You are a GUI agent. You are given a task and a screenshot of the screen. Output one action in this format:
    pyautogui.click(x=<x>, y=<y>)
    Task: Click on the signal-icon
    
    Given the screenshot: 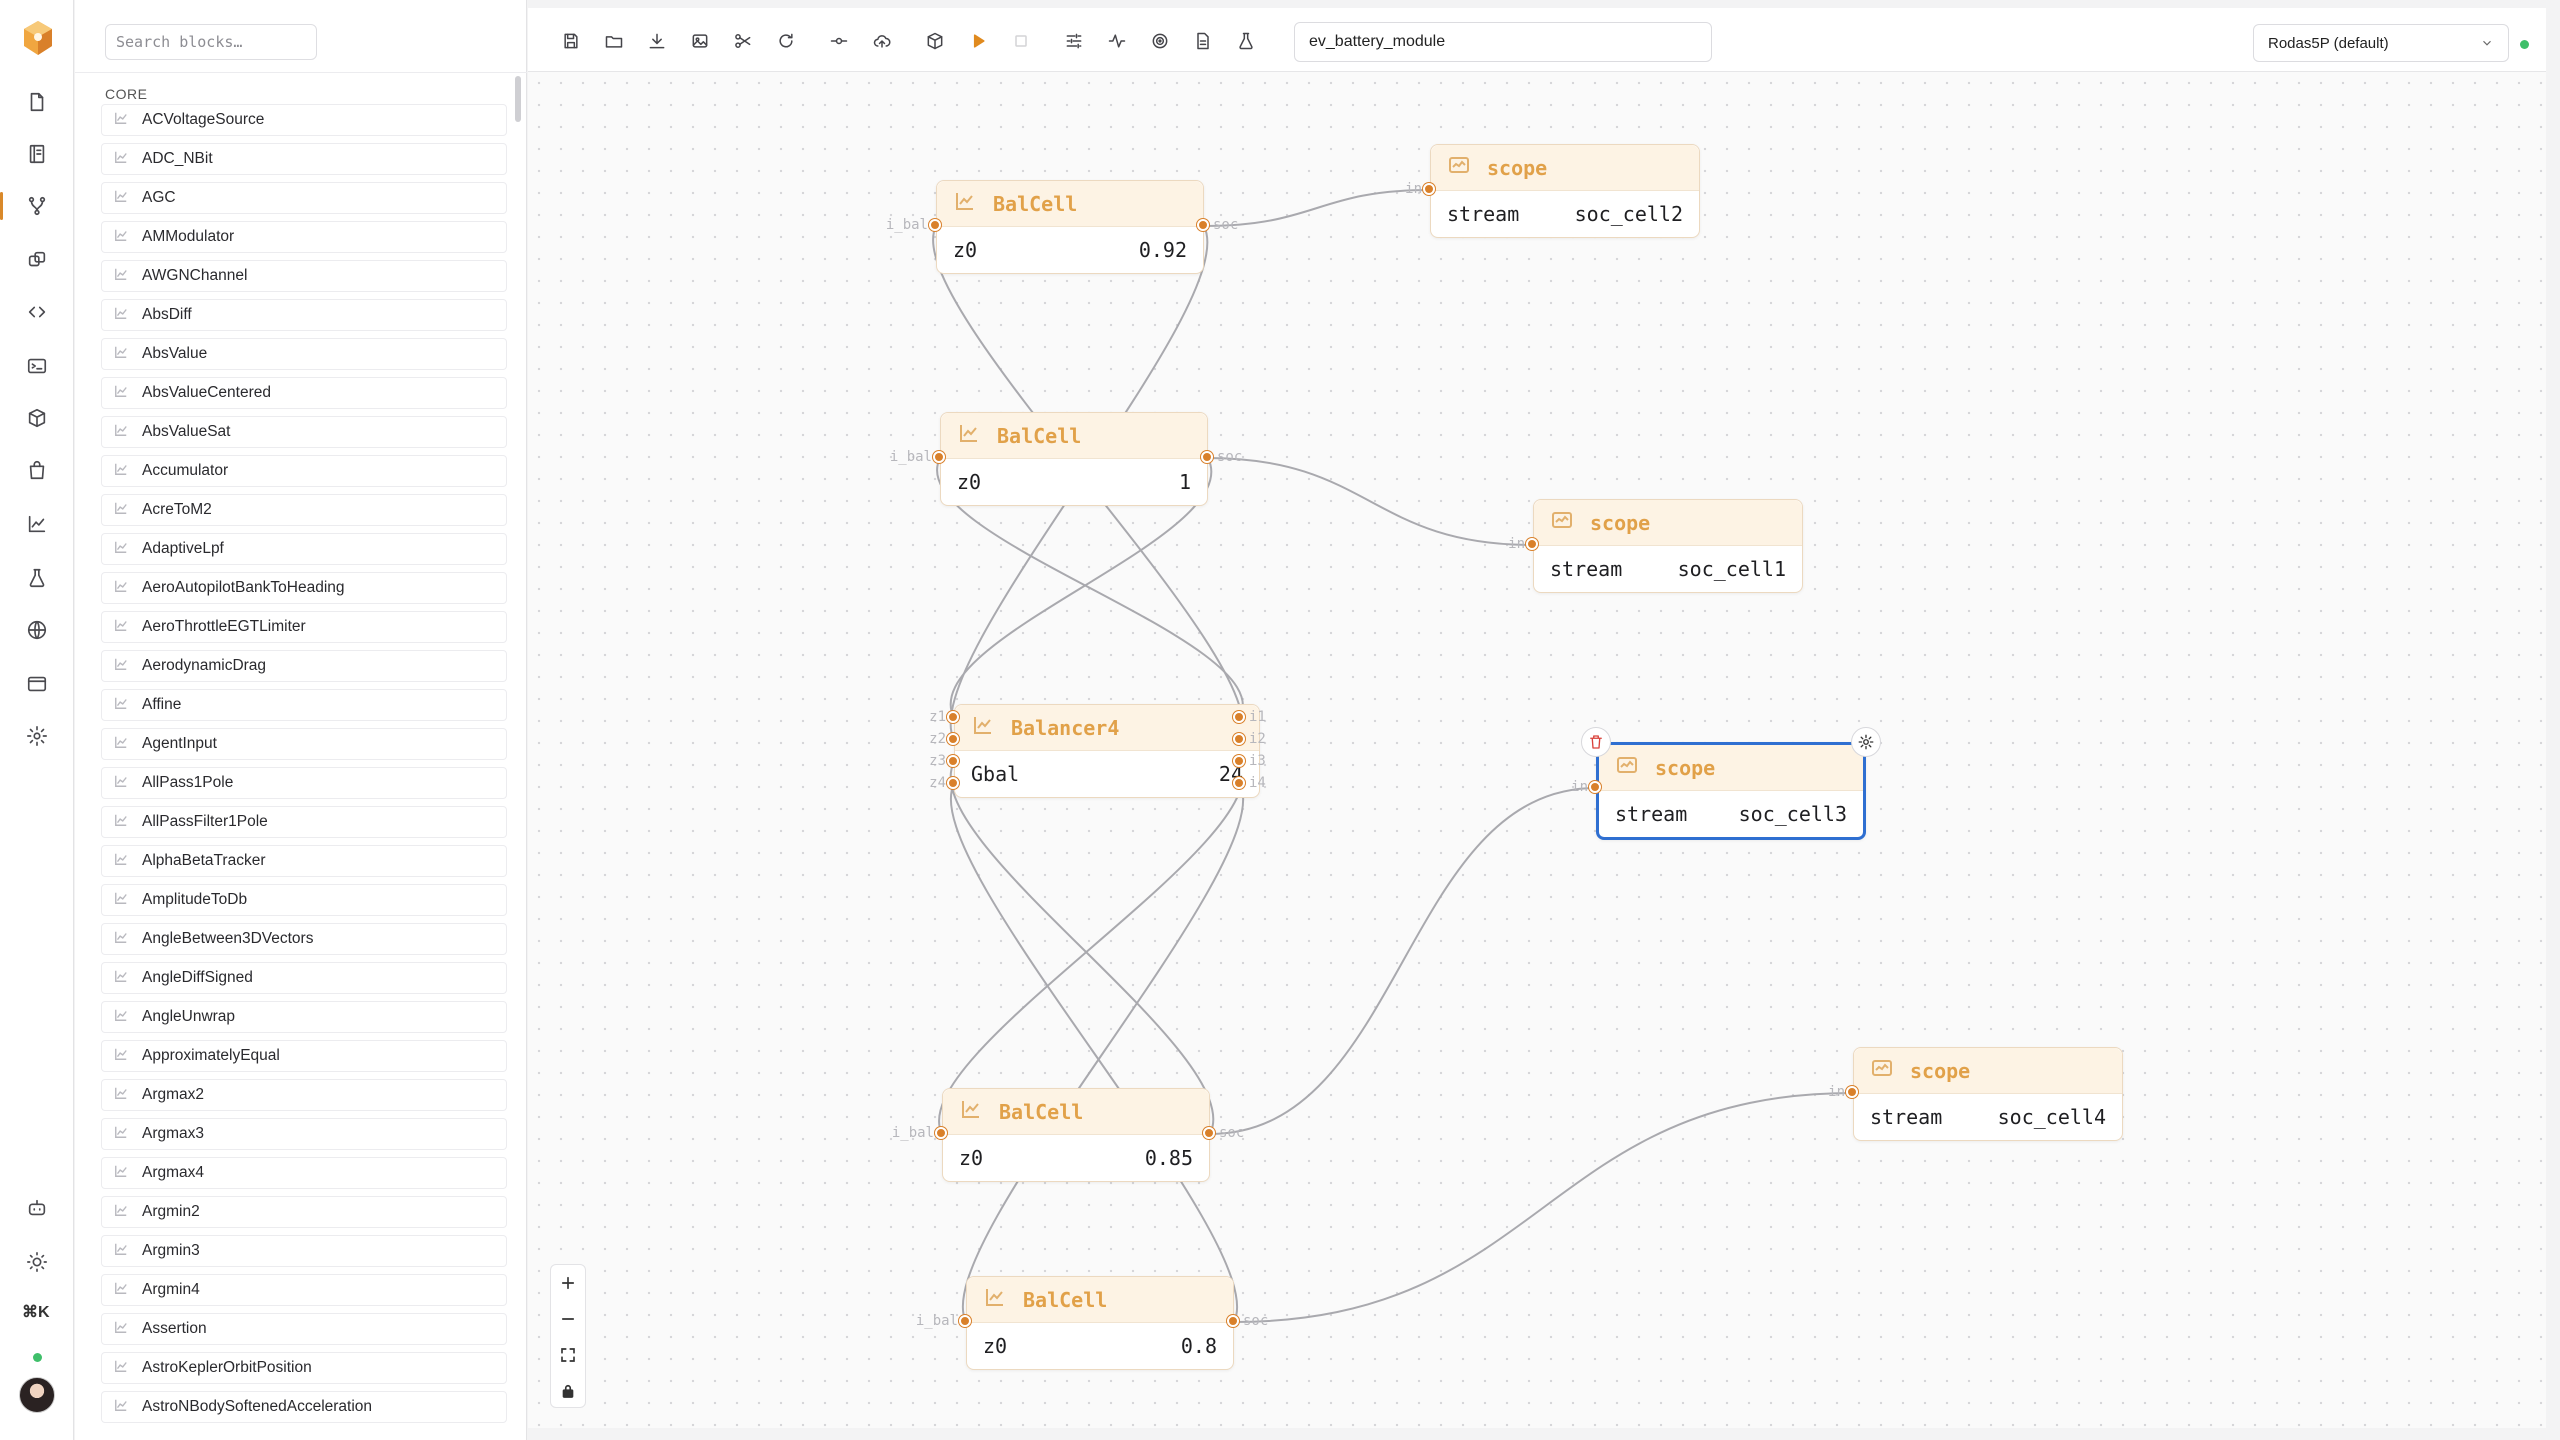 What is the action you would take?
    pyautogui.click(x=1117, y=41)
    